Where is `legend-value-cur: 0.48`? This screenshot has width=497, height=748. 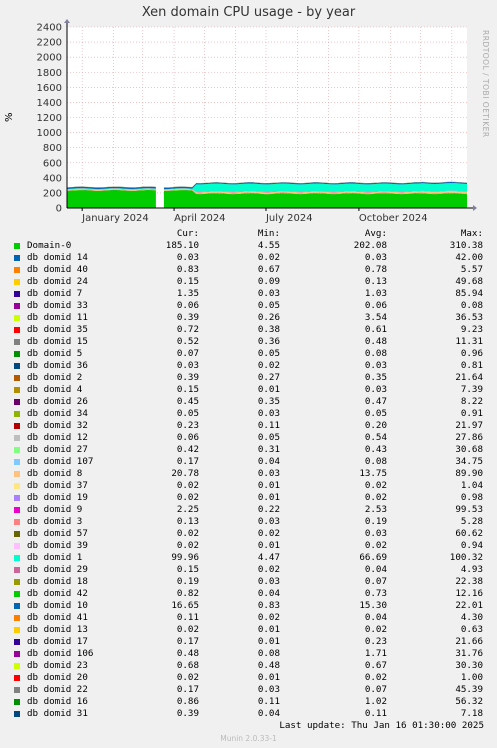 legend-value-cur: 0.48 is located at coordinates (187, 653).